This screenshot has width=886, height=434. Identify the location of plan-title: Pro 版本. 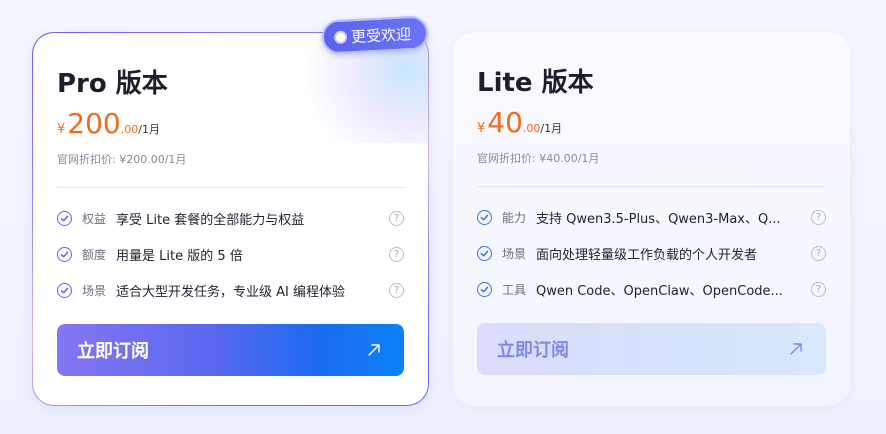
(112, 84).